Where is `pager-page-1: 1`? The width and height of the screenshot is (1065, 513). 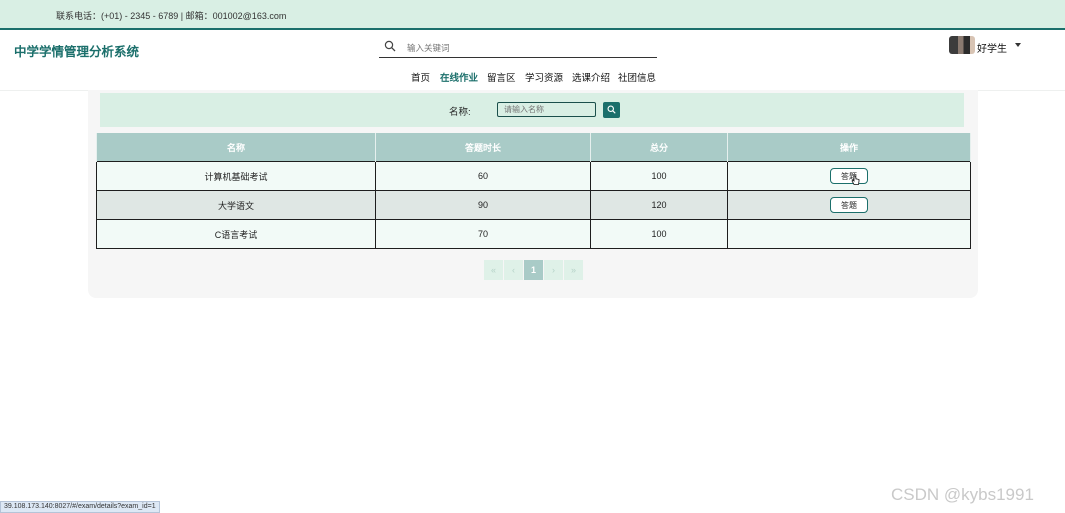
pager-page-1: 1 is located at coordinates (533, 270).